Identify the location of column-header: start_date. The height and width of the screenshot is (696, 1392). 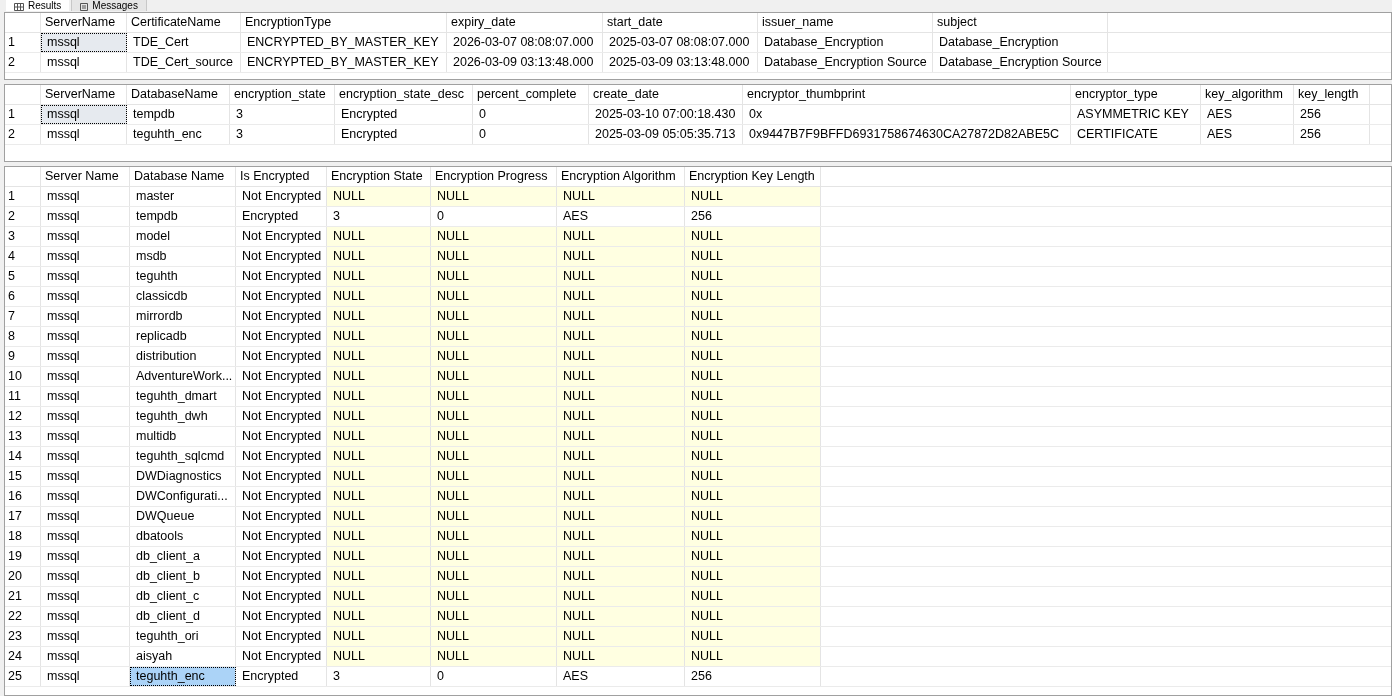
(680, 22).